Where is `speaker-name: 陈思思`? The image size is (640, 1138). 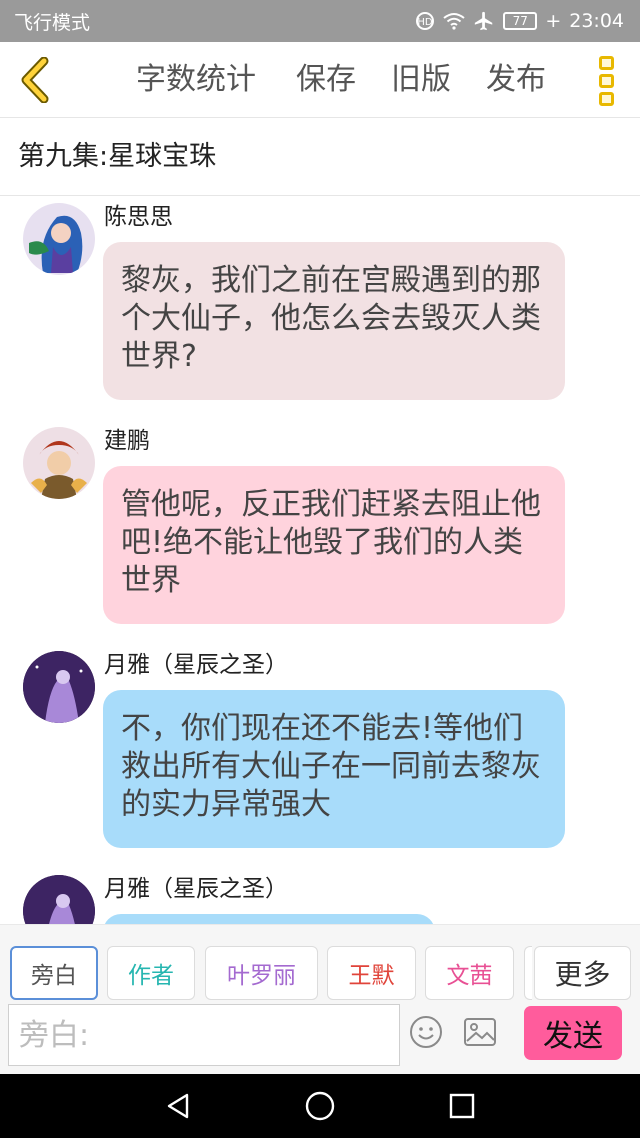 speaker-name: 陈思思 is located at coordinates (138, 217).